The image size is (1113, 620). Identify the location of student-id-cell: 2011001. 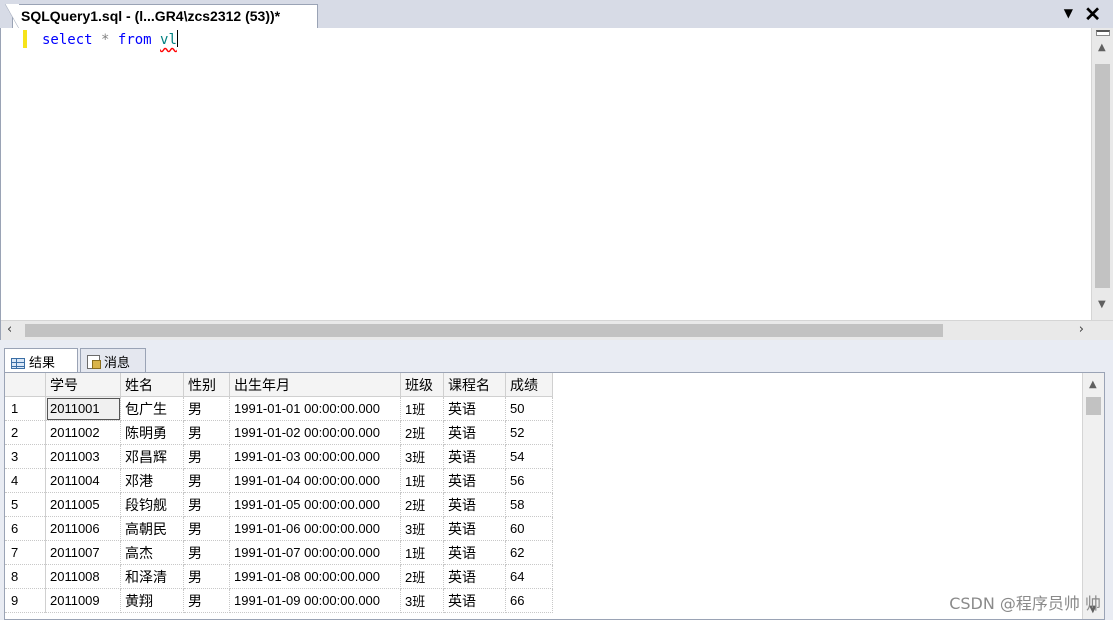
(83, 408).